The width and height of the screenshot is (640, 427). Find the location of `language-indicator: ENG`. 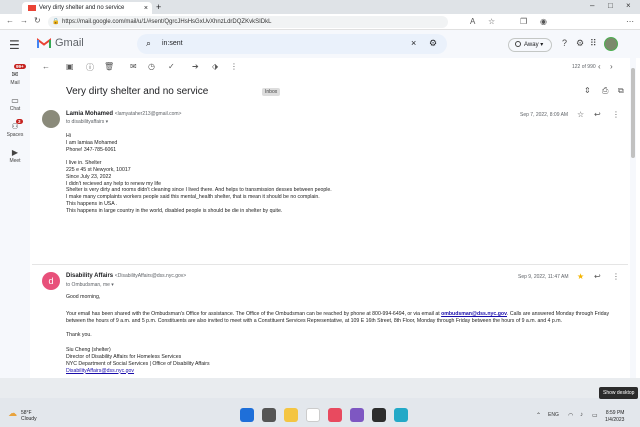

language-indicator: ENG is located at coordinates (553, 415).